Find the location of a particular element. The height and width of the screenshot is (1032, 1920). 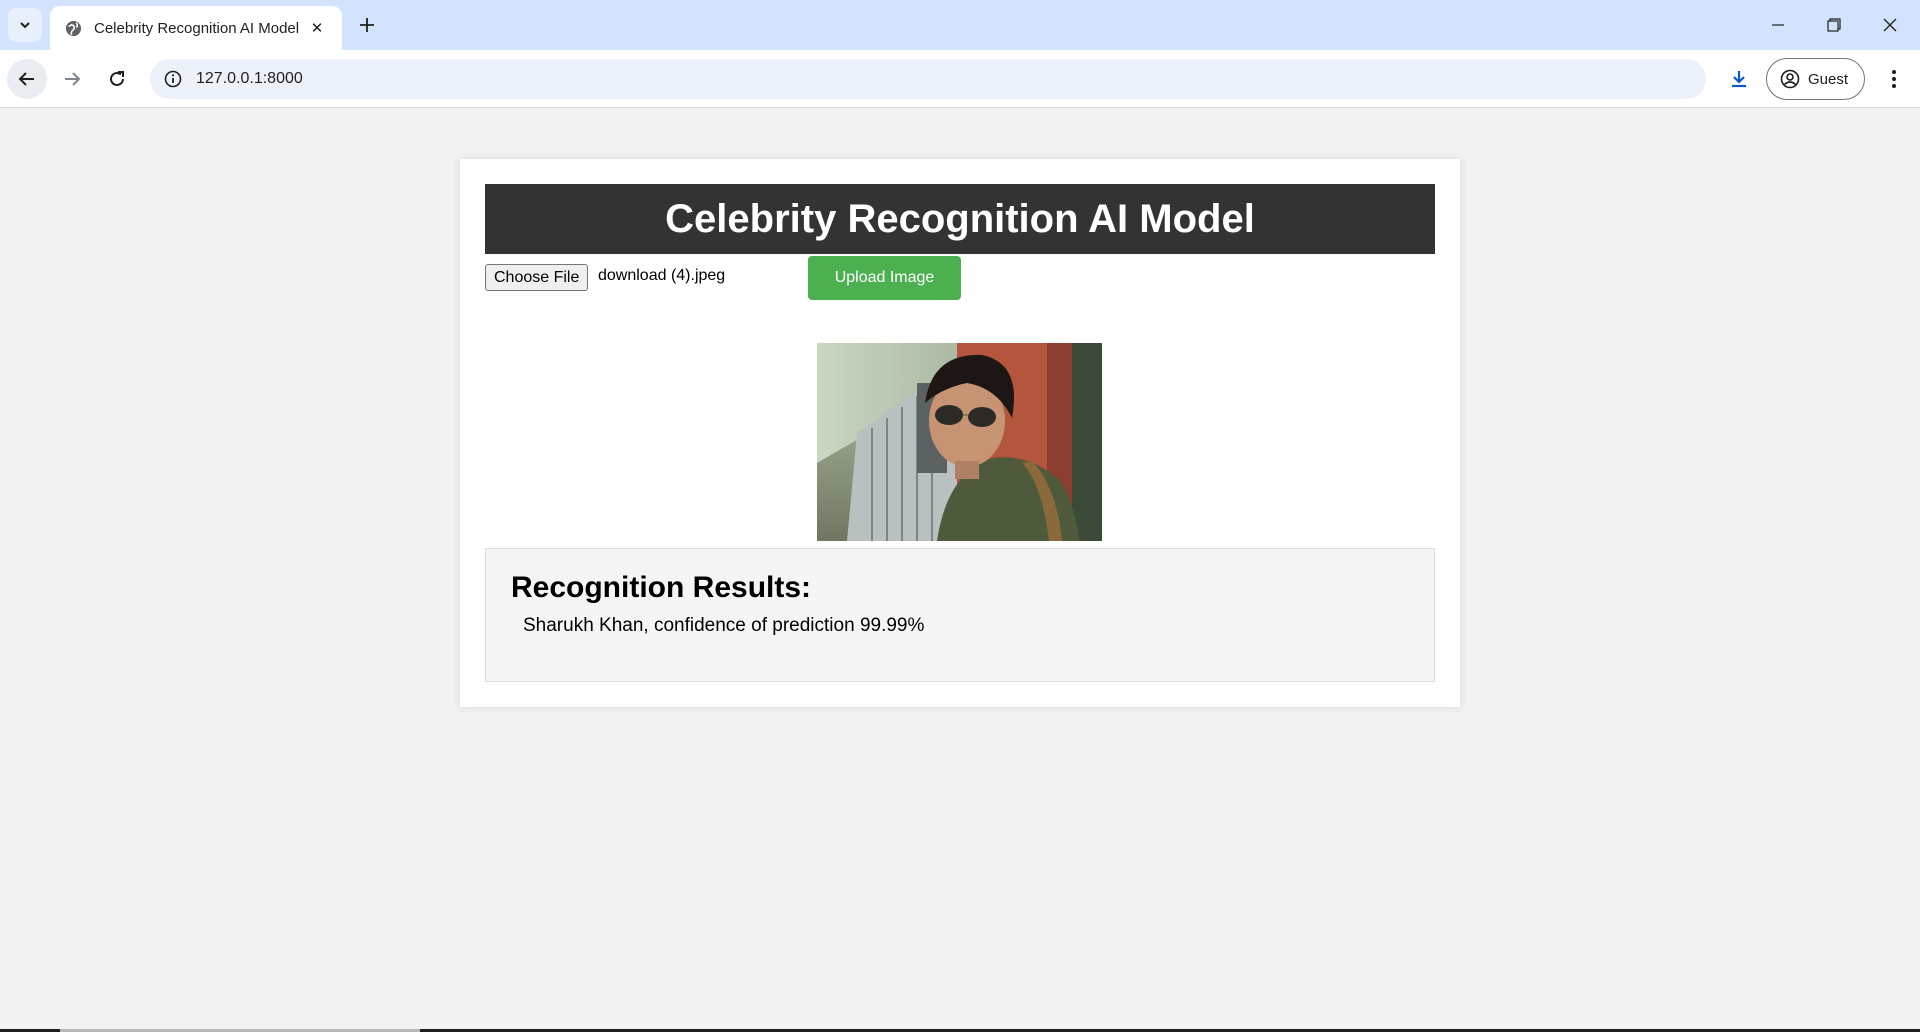

page-title: Celebrity Recognition AI Model is located at coordinates (960, 218).